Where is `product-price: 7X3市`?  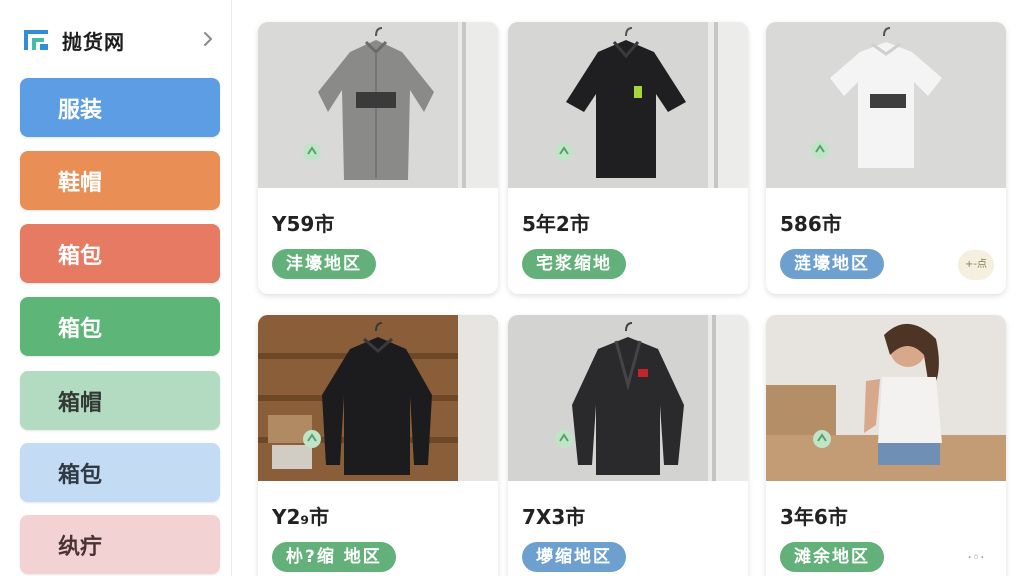 product-price: 7X3市 is located at coordinates (554, 517).